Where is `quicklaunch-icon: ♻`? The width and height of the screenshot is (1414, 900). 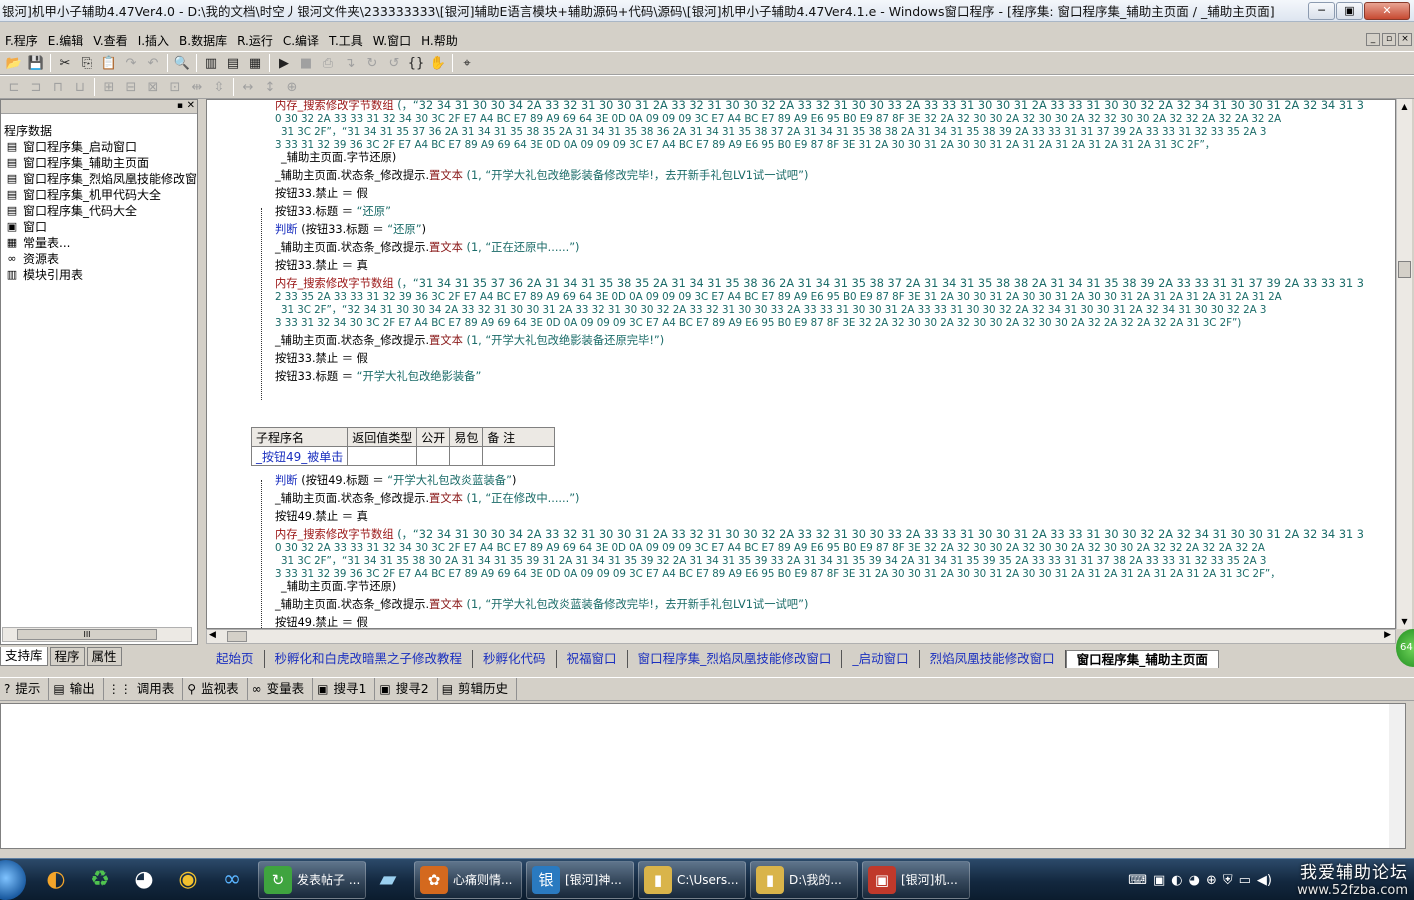
quicklaunch-icon: ♻ is located at coordinates (100, 880).